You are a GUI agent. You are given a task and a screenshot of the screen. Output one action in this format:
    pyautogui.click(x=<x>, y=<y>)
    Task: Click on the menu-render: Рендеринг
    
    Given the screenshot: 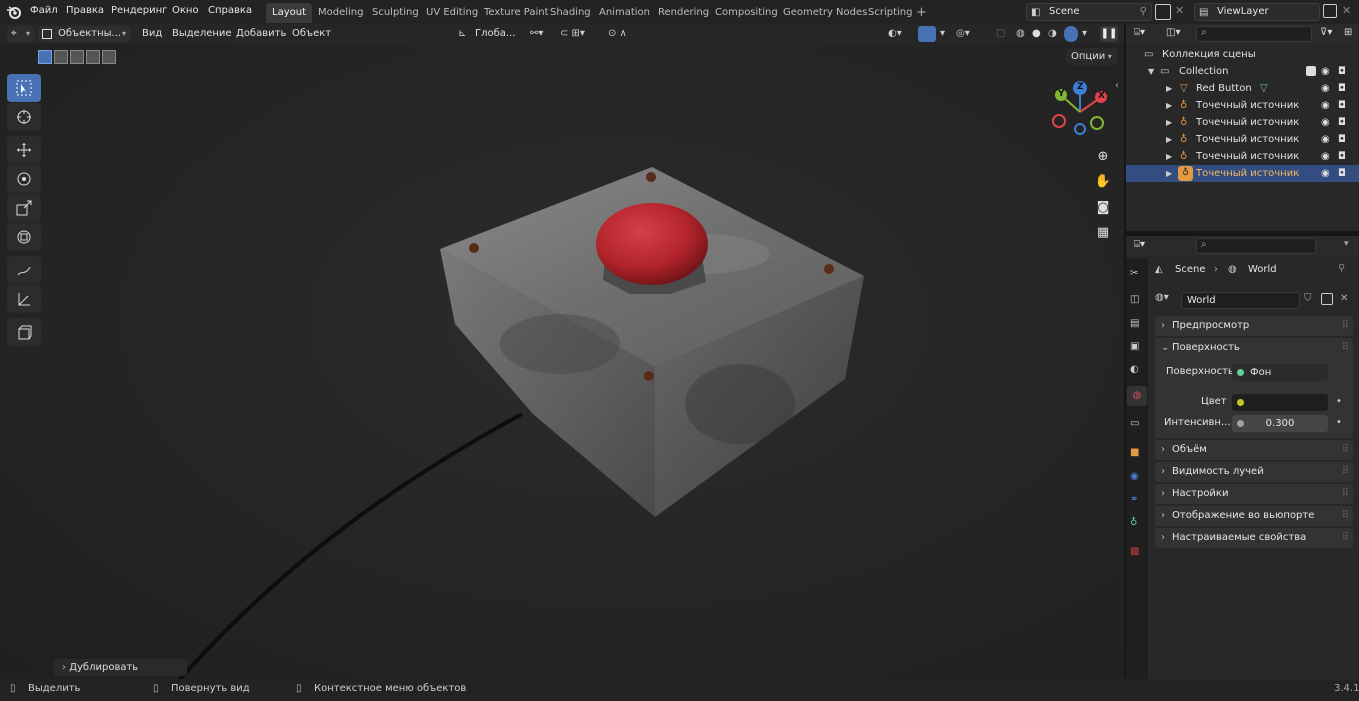 What is the action you would take?
    pyautogui.click(x=139, y=10)
    